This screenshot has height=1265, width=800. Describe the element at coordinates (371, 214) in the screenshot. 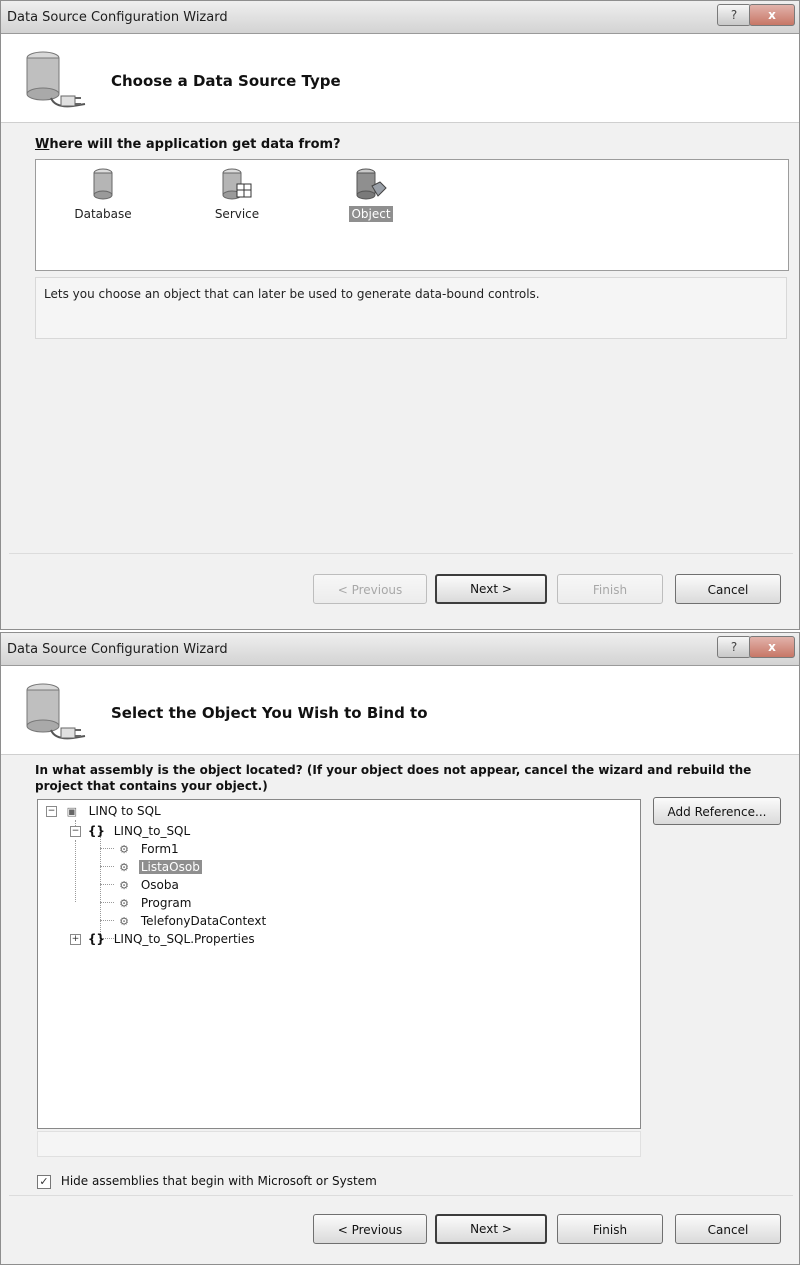

I see `type-object-label: Object` at that location.